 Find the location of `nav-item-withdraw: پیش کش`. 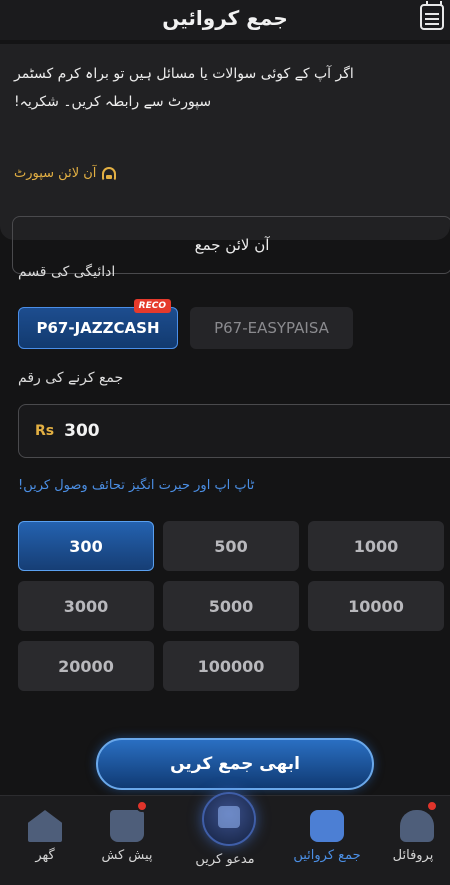

nav-item-withdraw: پیش کش is located at coordinates (127, 840).